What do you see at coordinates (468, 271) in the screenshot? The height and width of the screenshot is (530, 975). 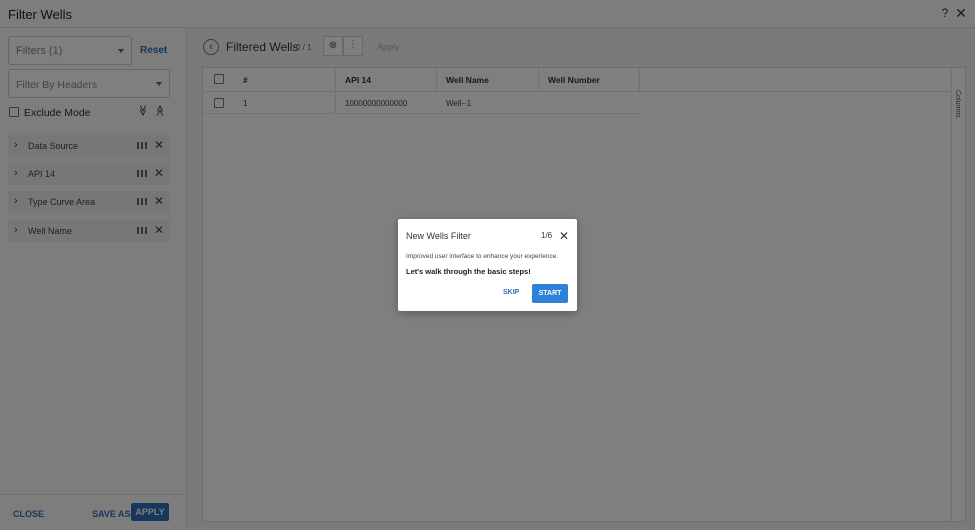 I see `dialog-subheading: Let's walk through the basic steps!` at bounding box center [468, 271].